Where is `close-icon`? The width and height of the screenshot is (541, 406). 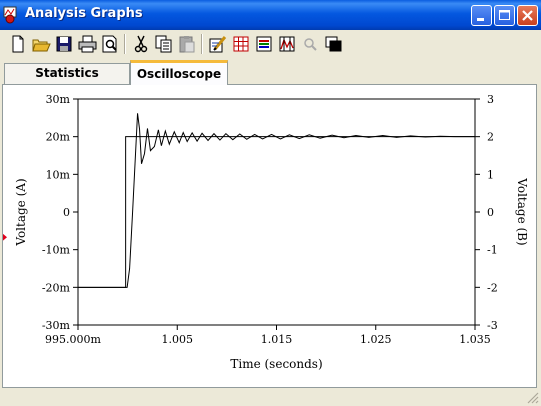
close-icon is located at coordinates (527, 15).